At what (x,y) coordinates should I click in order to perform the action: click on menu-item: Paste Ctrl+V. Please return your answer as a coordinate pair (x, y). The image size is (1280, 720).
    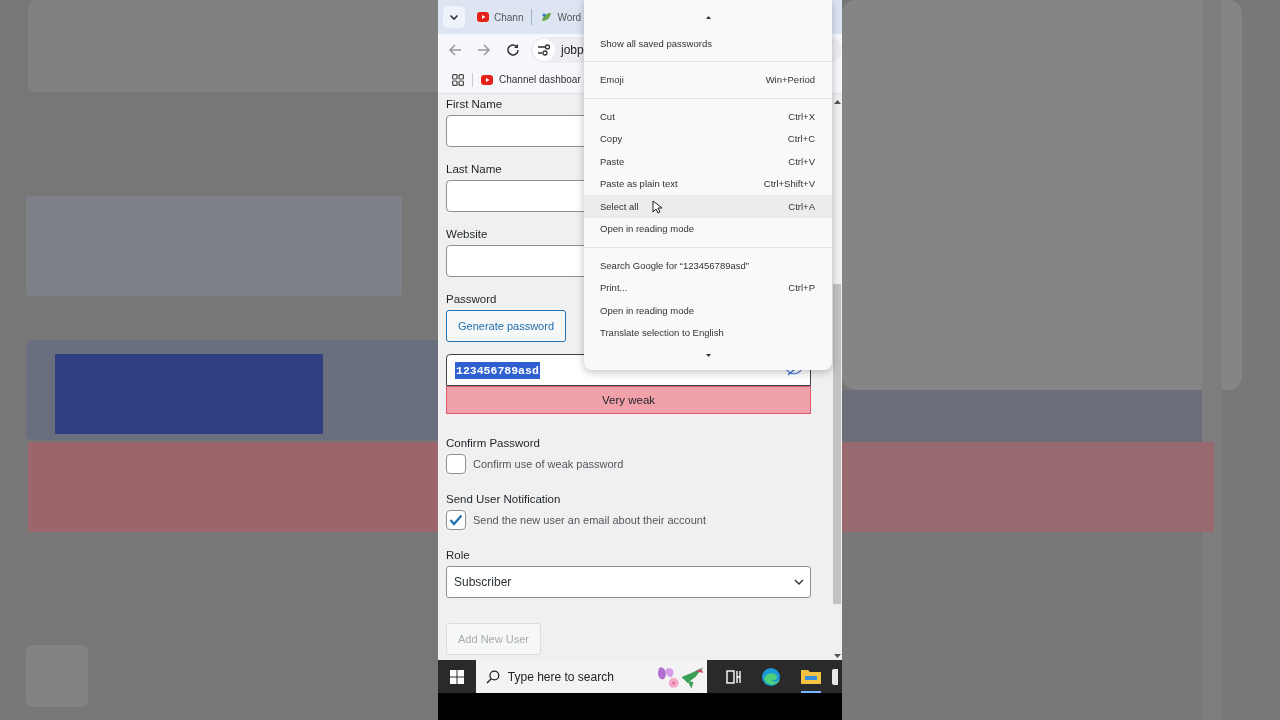
    Looking at the image, I should click on (708, 161).